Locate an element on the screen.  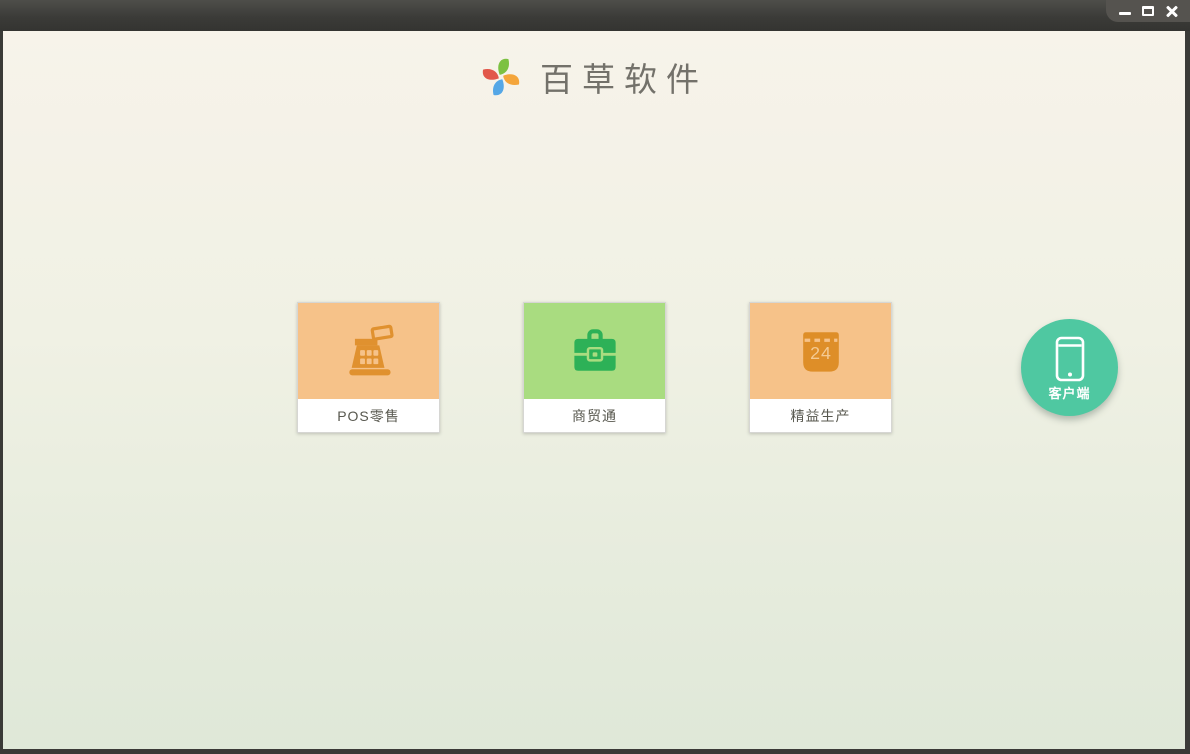
maximize-button is located at coordinates (1148, 11).